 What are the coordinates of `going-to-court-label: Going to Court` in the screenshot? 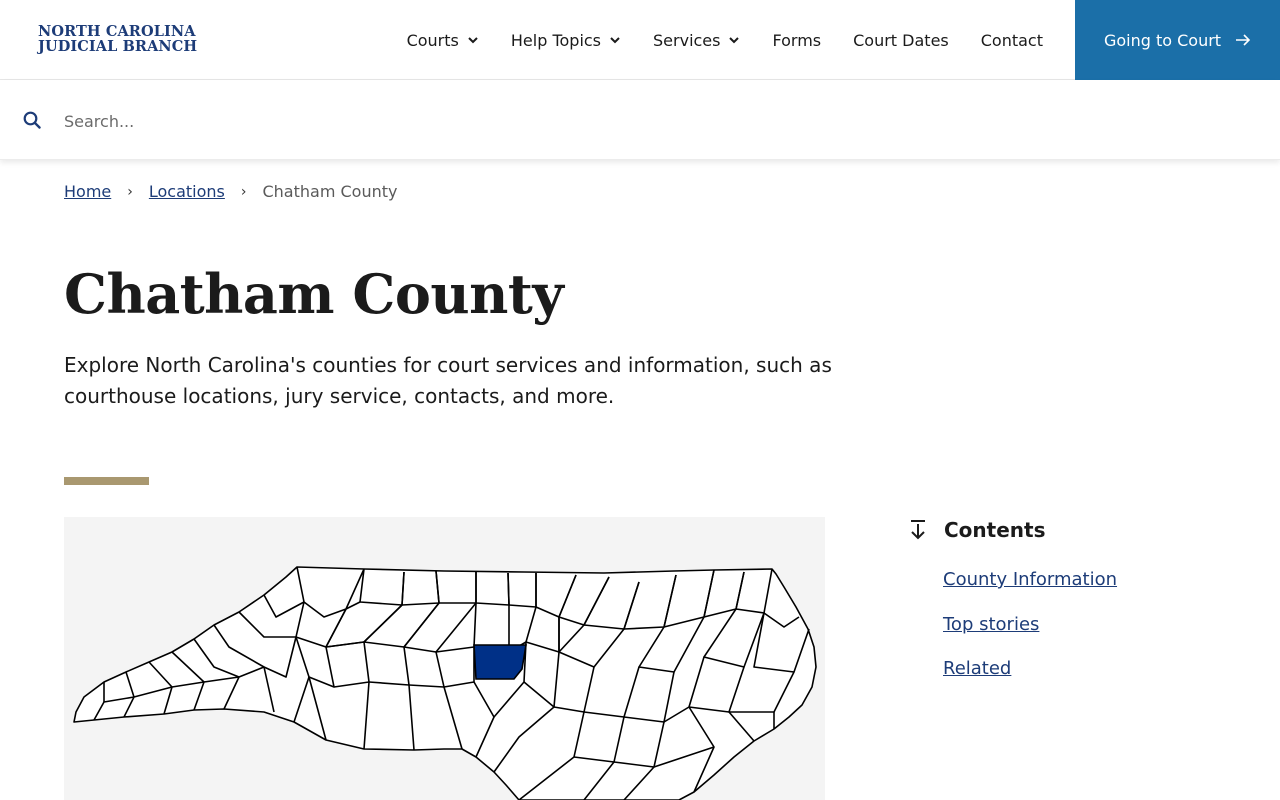 It's located at (1162, 40).